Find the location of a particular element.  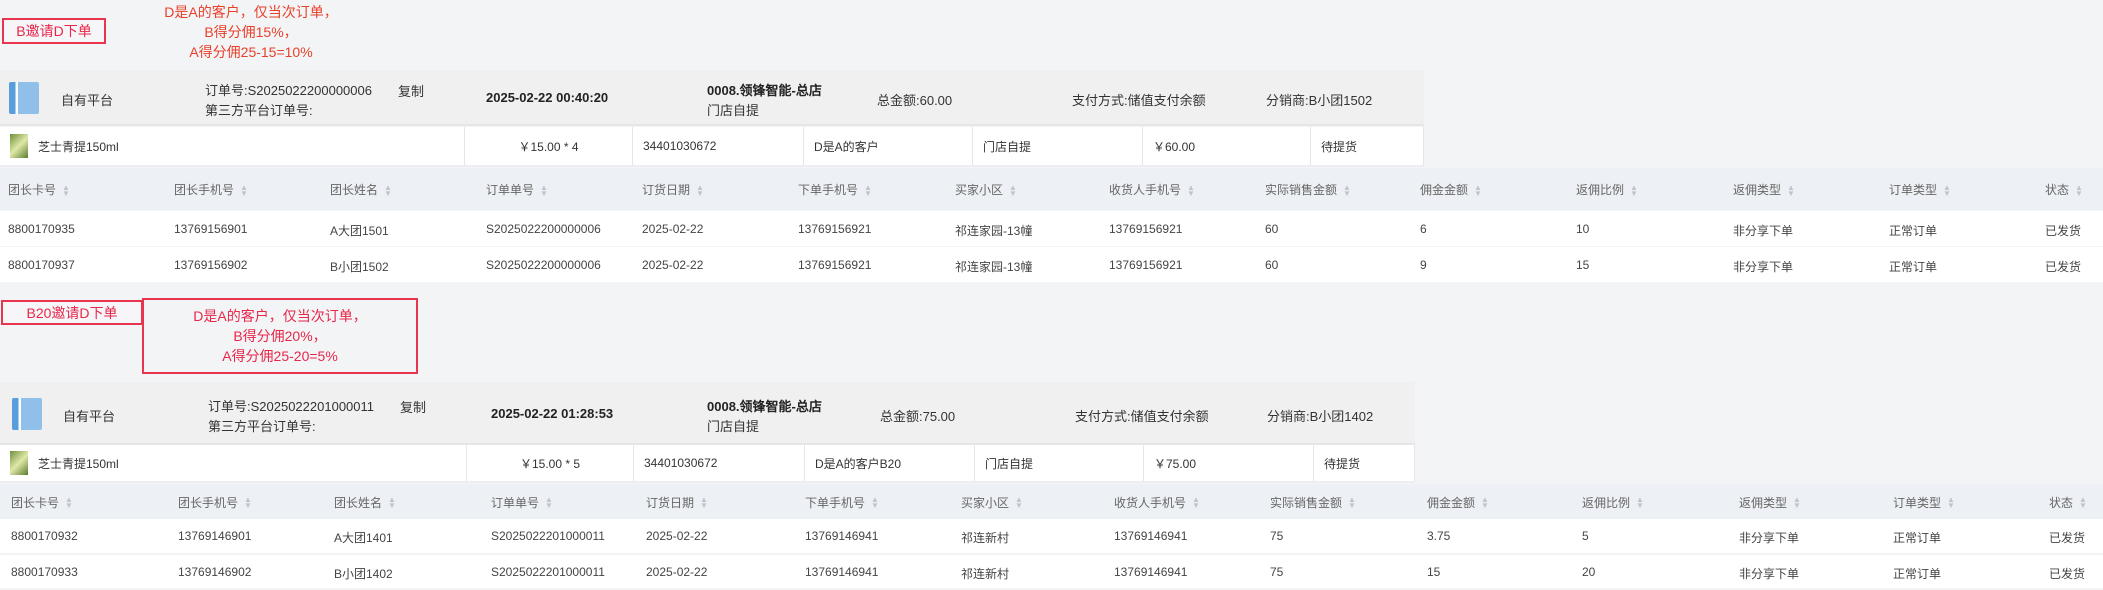

product-name: 芝士青提150ml is located at coordinates (232, 146).